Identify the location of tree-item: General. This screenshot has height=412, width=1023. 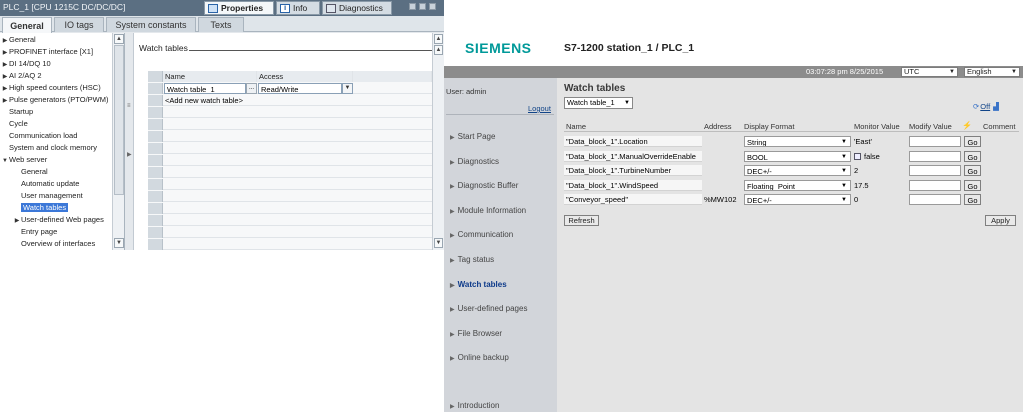
(30, 172).